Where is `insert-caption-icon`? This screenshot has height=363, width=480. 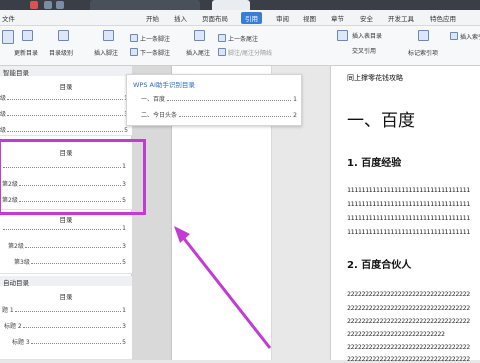
insert-caption-icon is located at coordinates (342, 35).